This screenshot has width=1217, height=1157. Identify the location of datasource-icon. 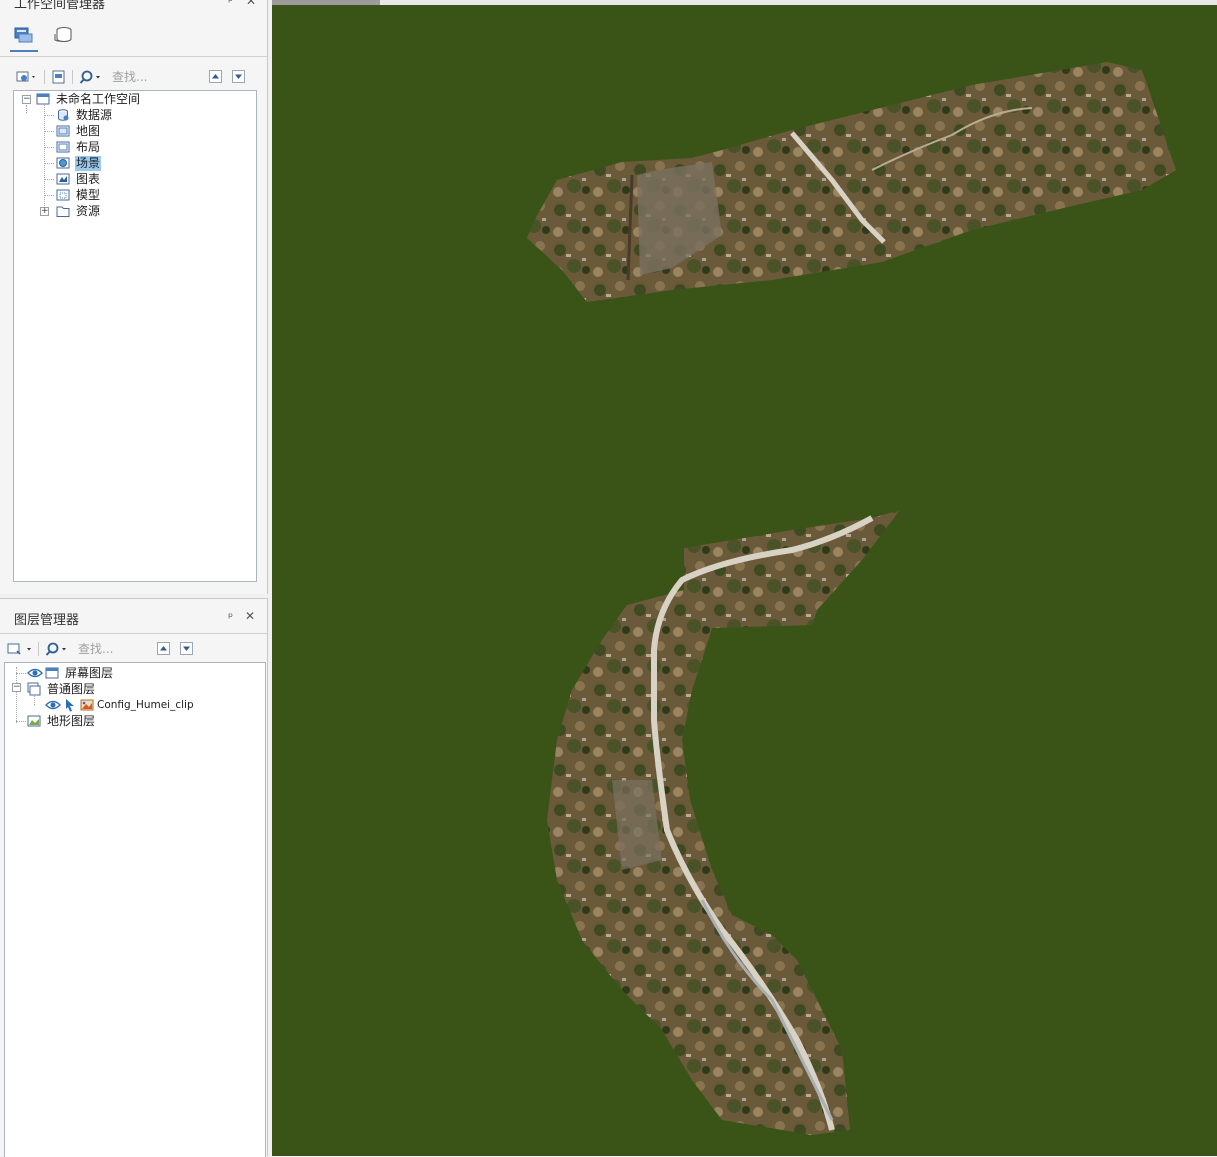
(63, 115).